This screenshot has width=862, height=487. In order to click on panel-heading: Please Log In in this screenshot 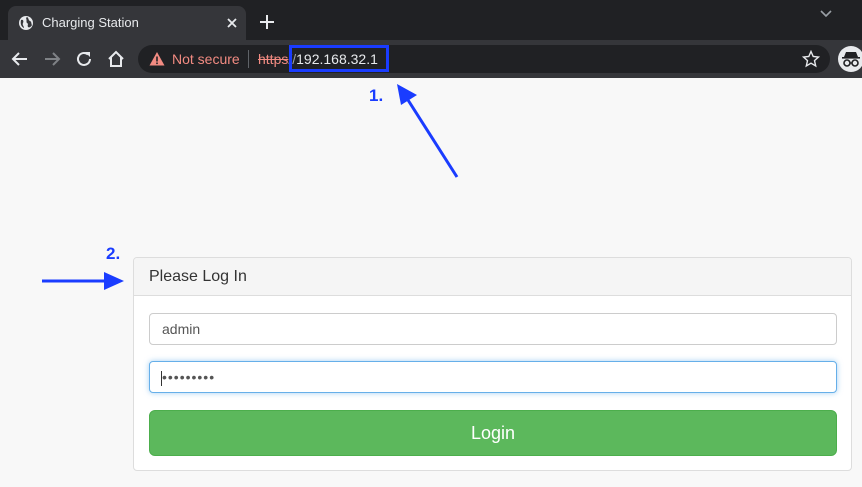, I will do `click(492, 277)`.